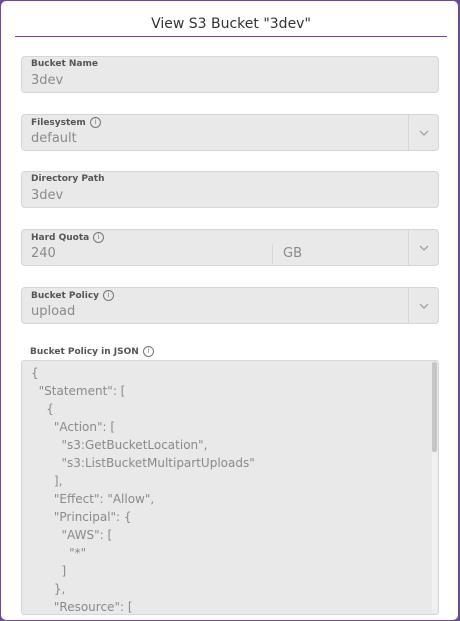 This screenshot has width=460, height=621. I want to click on json-line: "Statement": [, so click(78, 391).